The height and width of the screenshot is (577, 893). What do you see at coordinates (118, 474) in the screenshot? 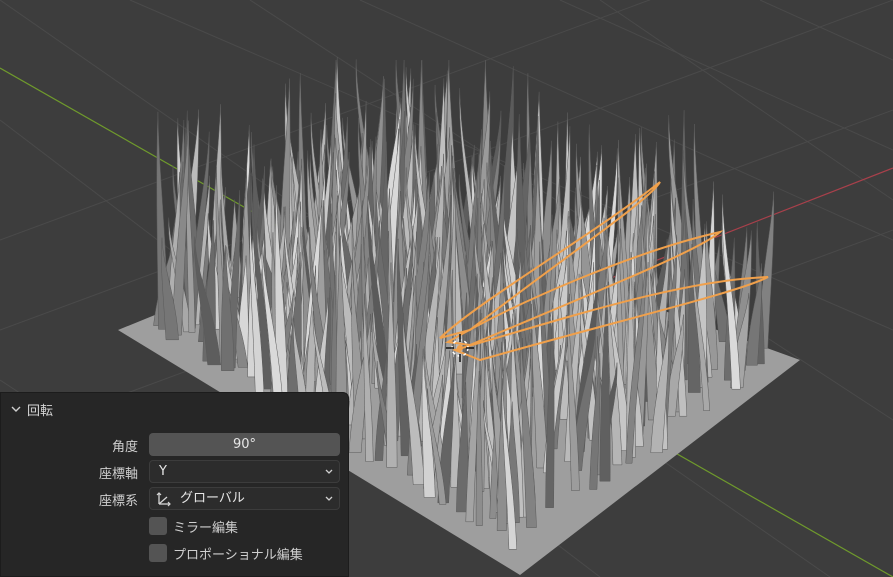
I see `axis-label: 座標軸` at bounding box center [118, 474].